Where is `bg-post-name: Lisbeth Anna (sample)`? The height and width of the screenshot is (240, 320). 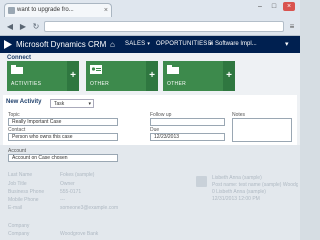
bg-post-name: Lisbeth Anna (sample) is located at coordinates (237, 178).